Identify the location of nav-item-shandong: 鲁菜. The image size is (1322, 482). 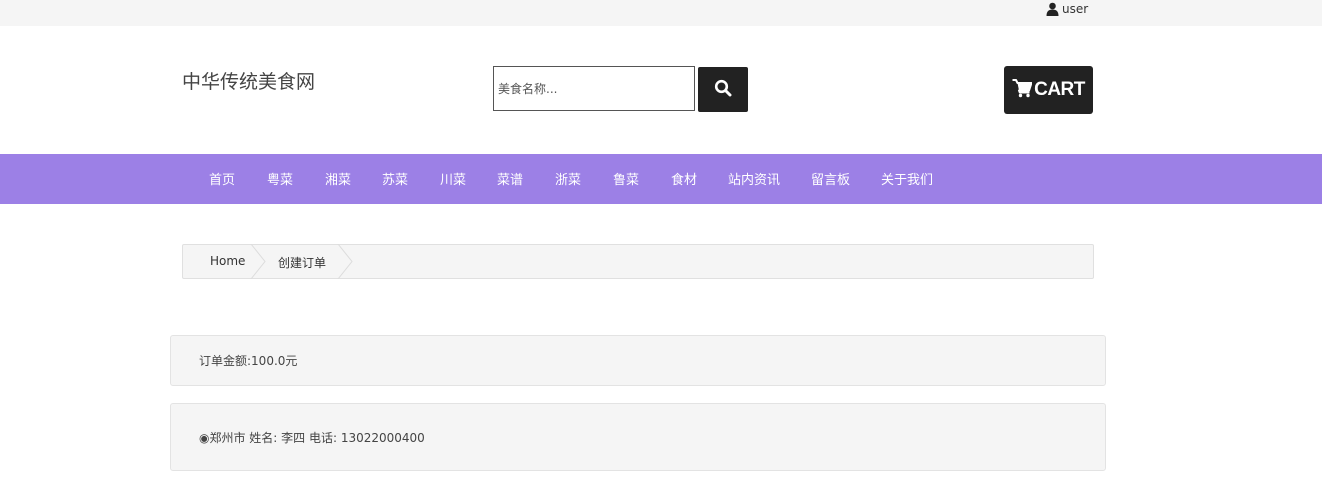
(626, 178).